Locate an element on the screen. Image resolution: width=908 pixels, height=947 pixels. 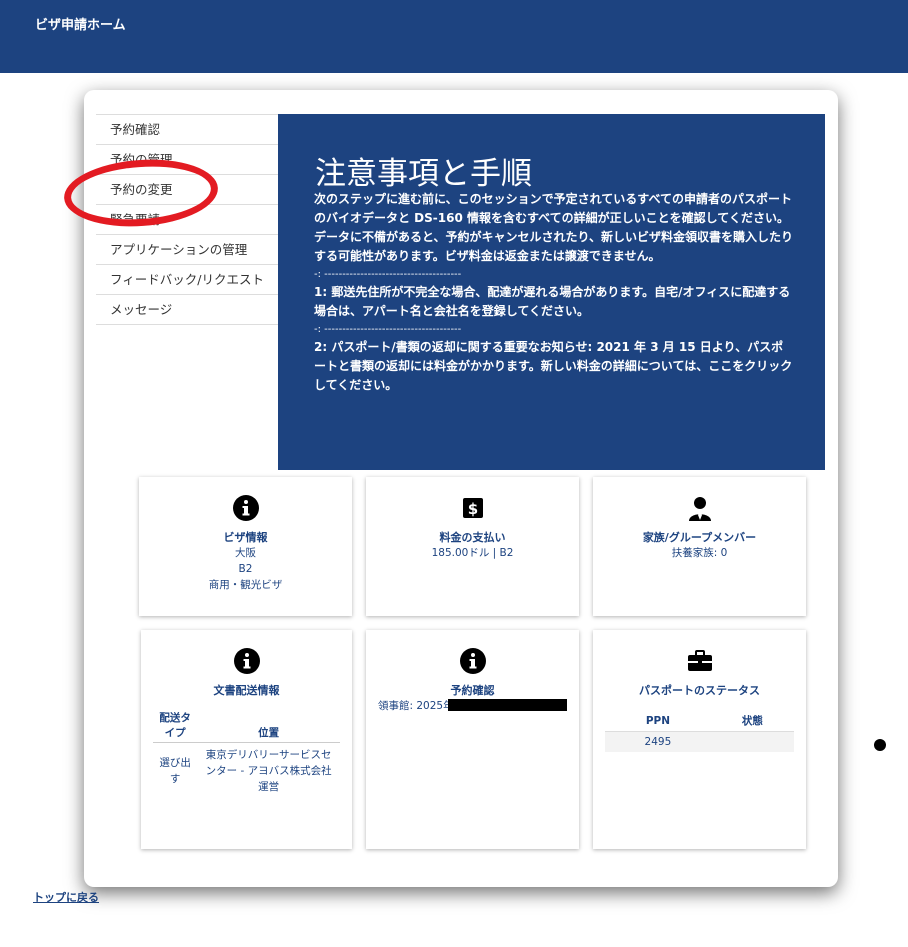
family-dependents: 扶養家族: 0 is located at coordinates (699, 553).